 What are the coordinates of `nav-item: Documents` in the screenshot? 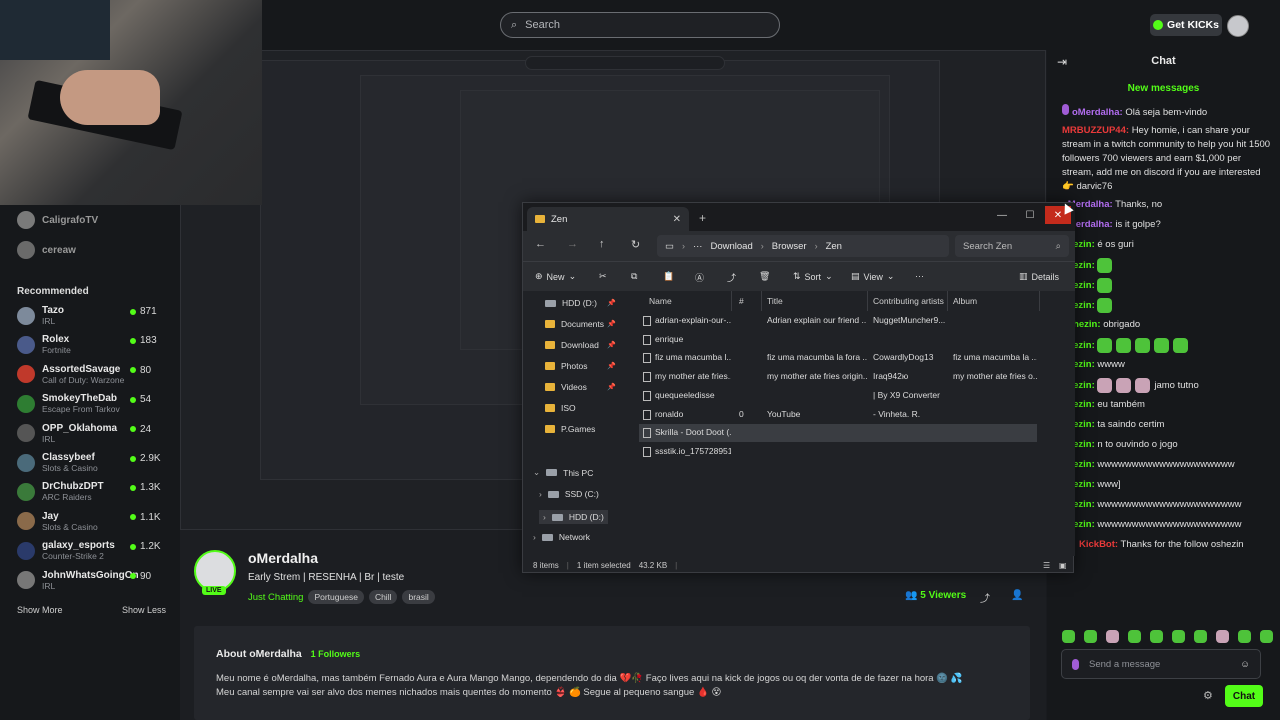 It's located at (574, 324).